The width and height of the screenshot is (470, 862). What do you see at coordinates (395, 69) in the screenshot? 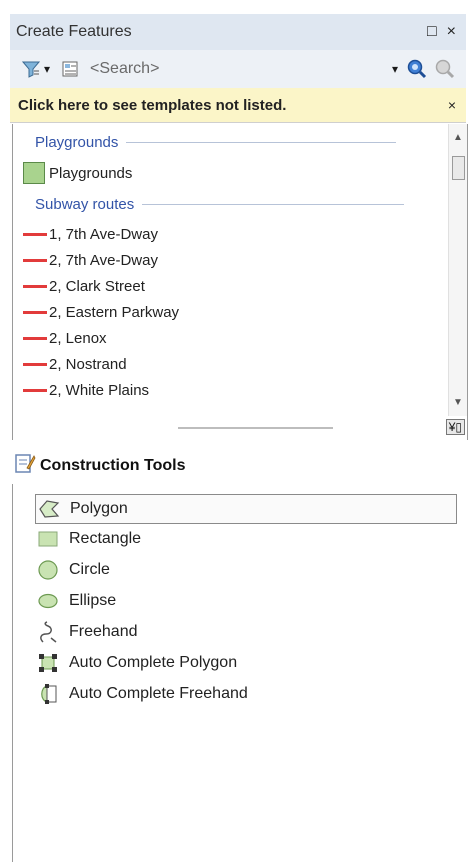
I see `search-dropdown-arrow: ▾` at bounding box center [395, 69].